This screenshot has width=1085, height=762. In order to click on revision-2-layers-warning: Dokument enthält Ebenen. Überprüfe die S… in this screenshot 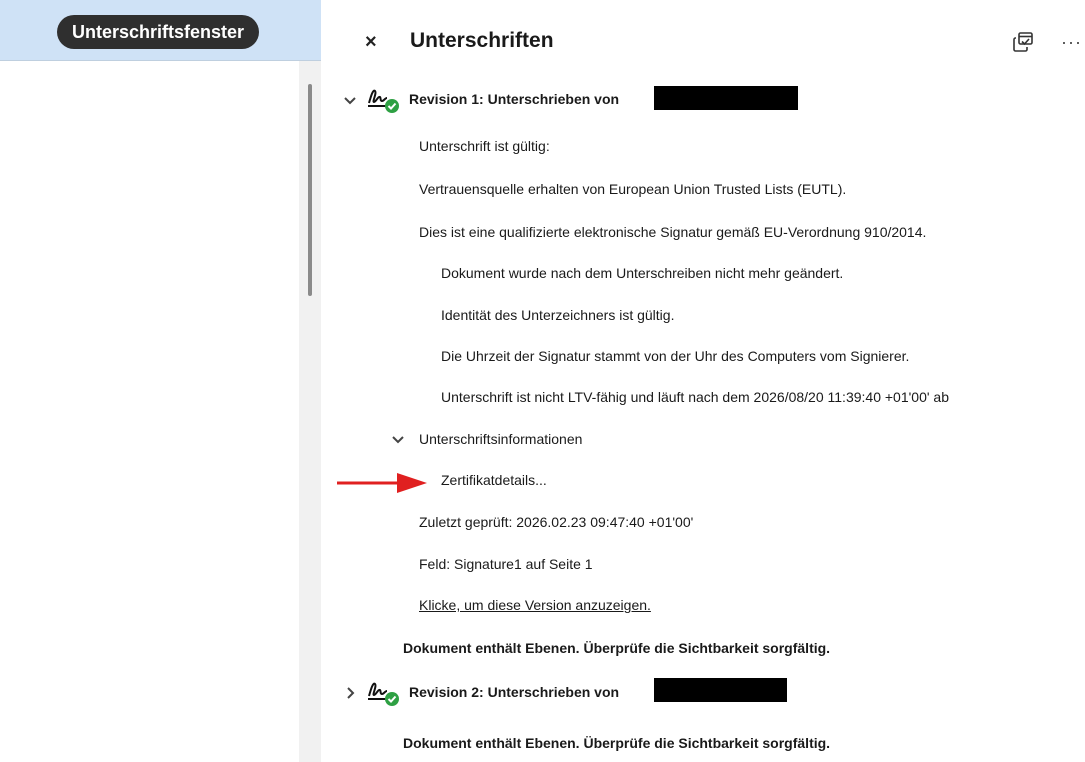, I will do `click(617, 743)`.